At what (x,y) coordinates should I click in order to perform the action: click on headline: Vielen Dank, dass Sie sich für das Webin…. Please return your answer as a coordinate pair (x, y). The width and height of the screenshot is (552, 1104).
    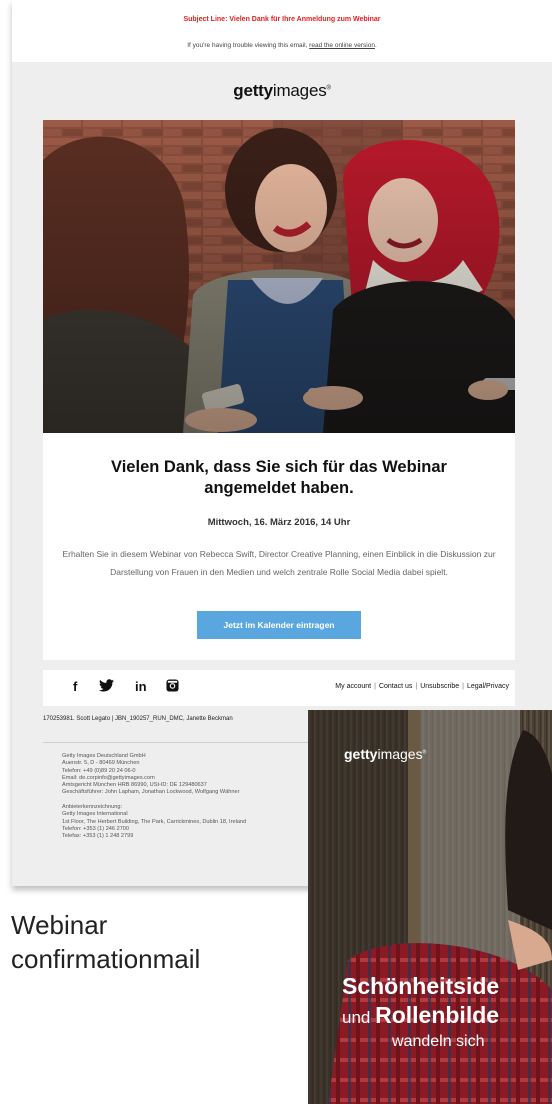
    Looking at the image, I should click on (279, 477).